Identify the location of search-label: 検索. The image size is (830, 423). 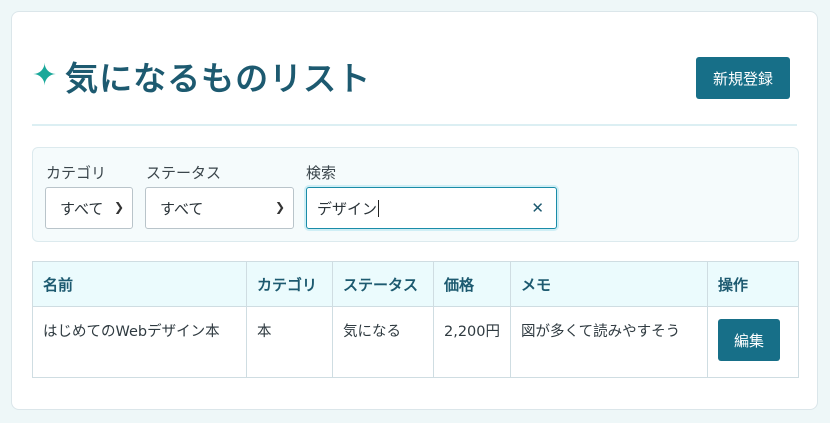
(321, 173).